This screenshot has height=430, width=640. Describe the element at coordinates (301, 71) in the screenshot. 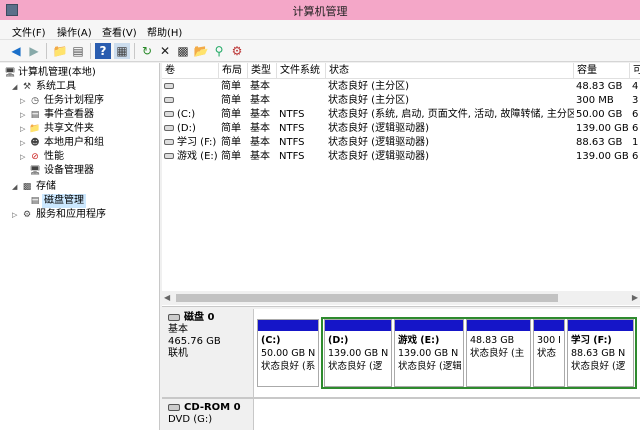

I see `column-filesystem: 文件系统` at that location.